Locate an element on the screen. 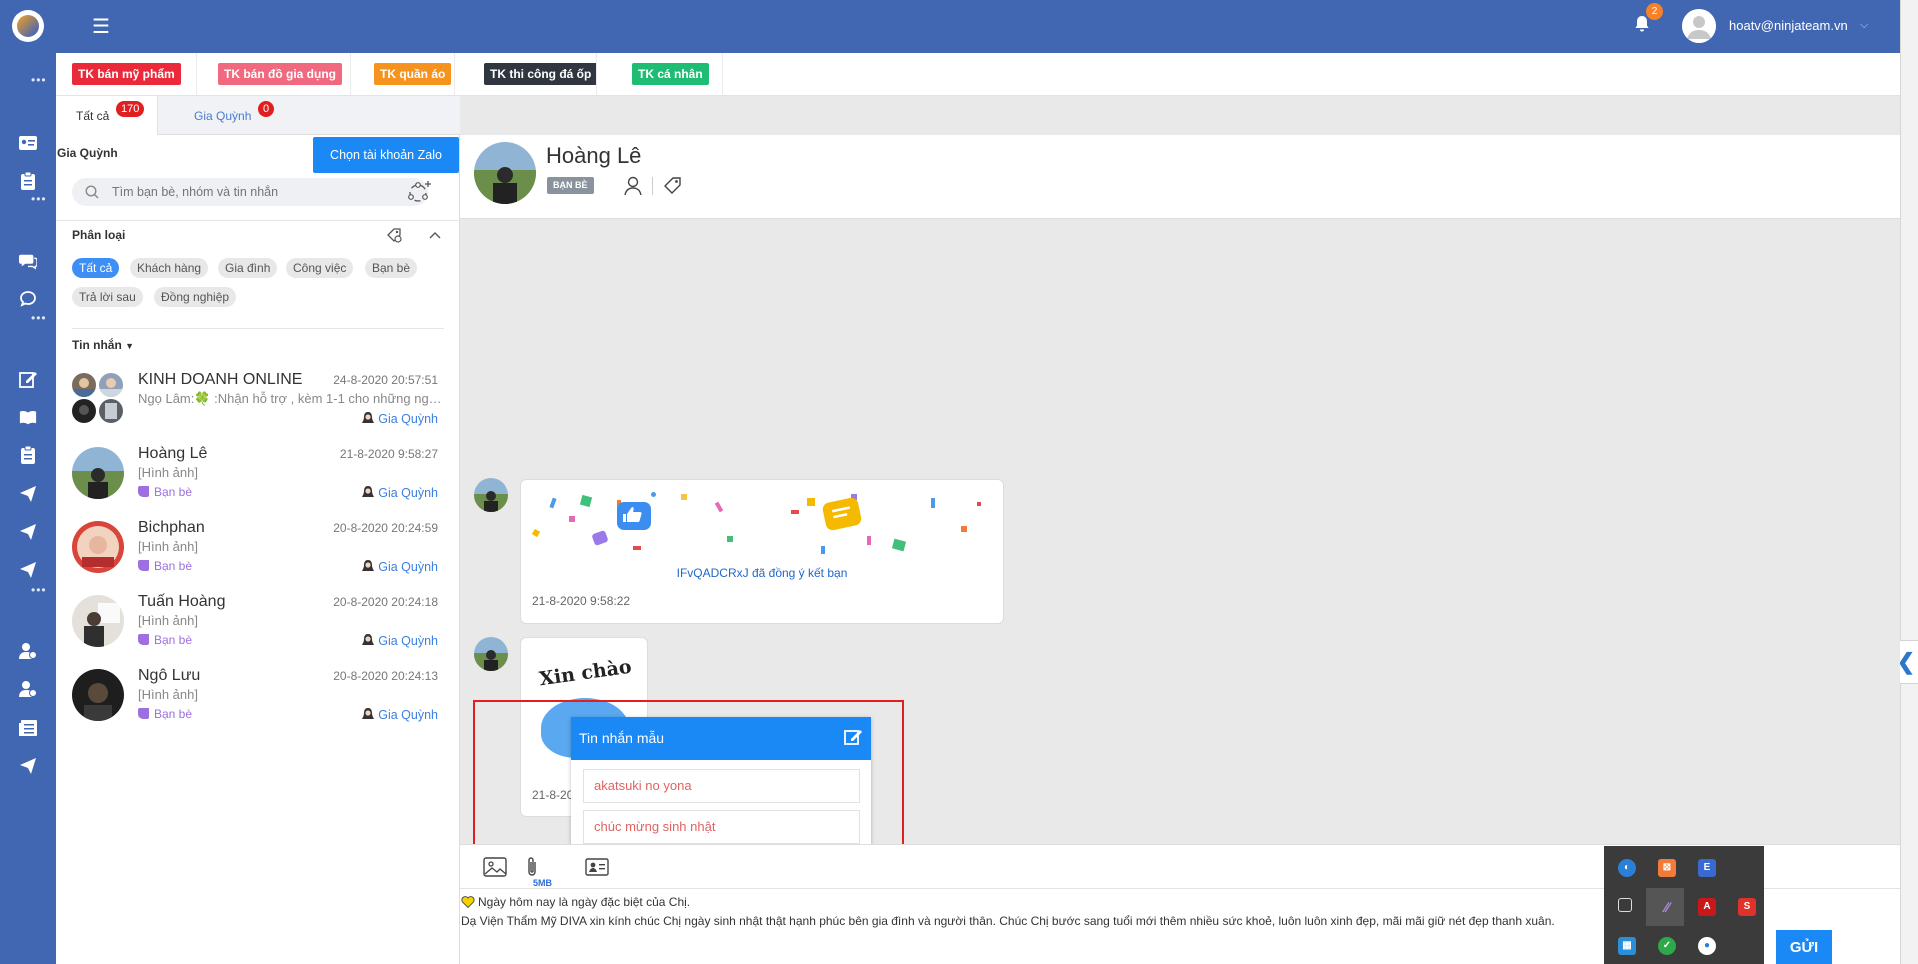 The height and width of the screenshot is (964, 1918). edit-icon is located at coordinates (28, 379).